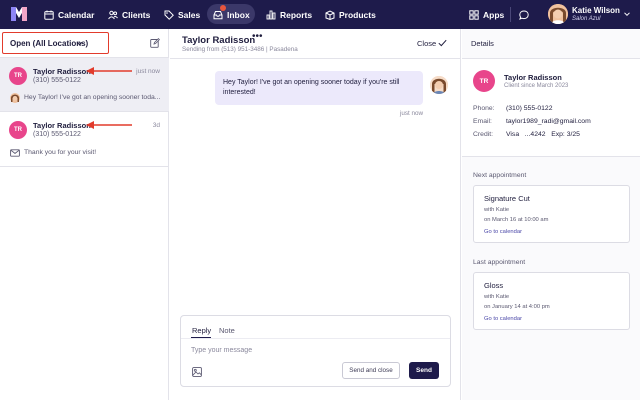  I want to click on nav-label: Products, so click(357, 14).